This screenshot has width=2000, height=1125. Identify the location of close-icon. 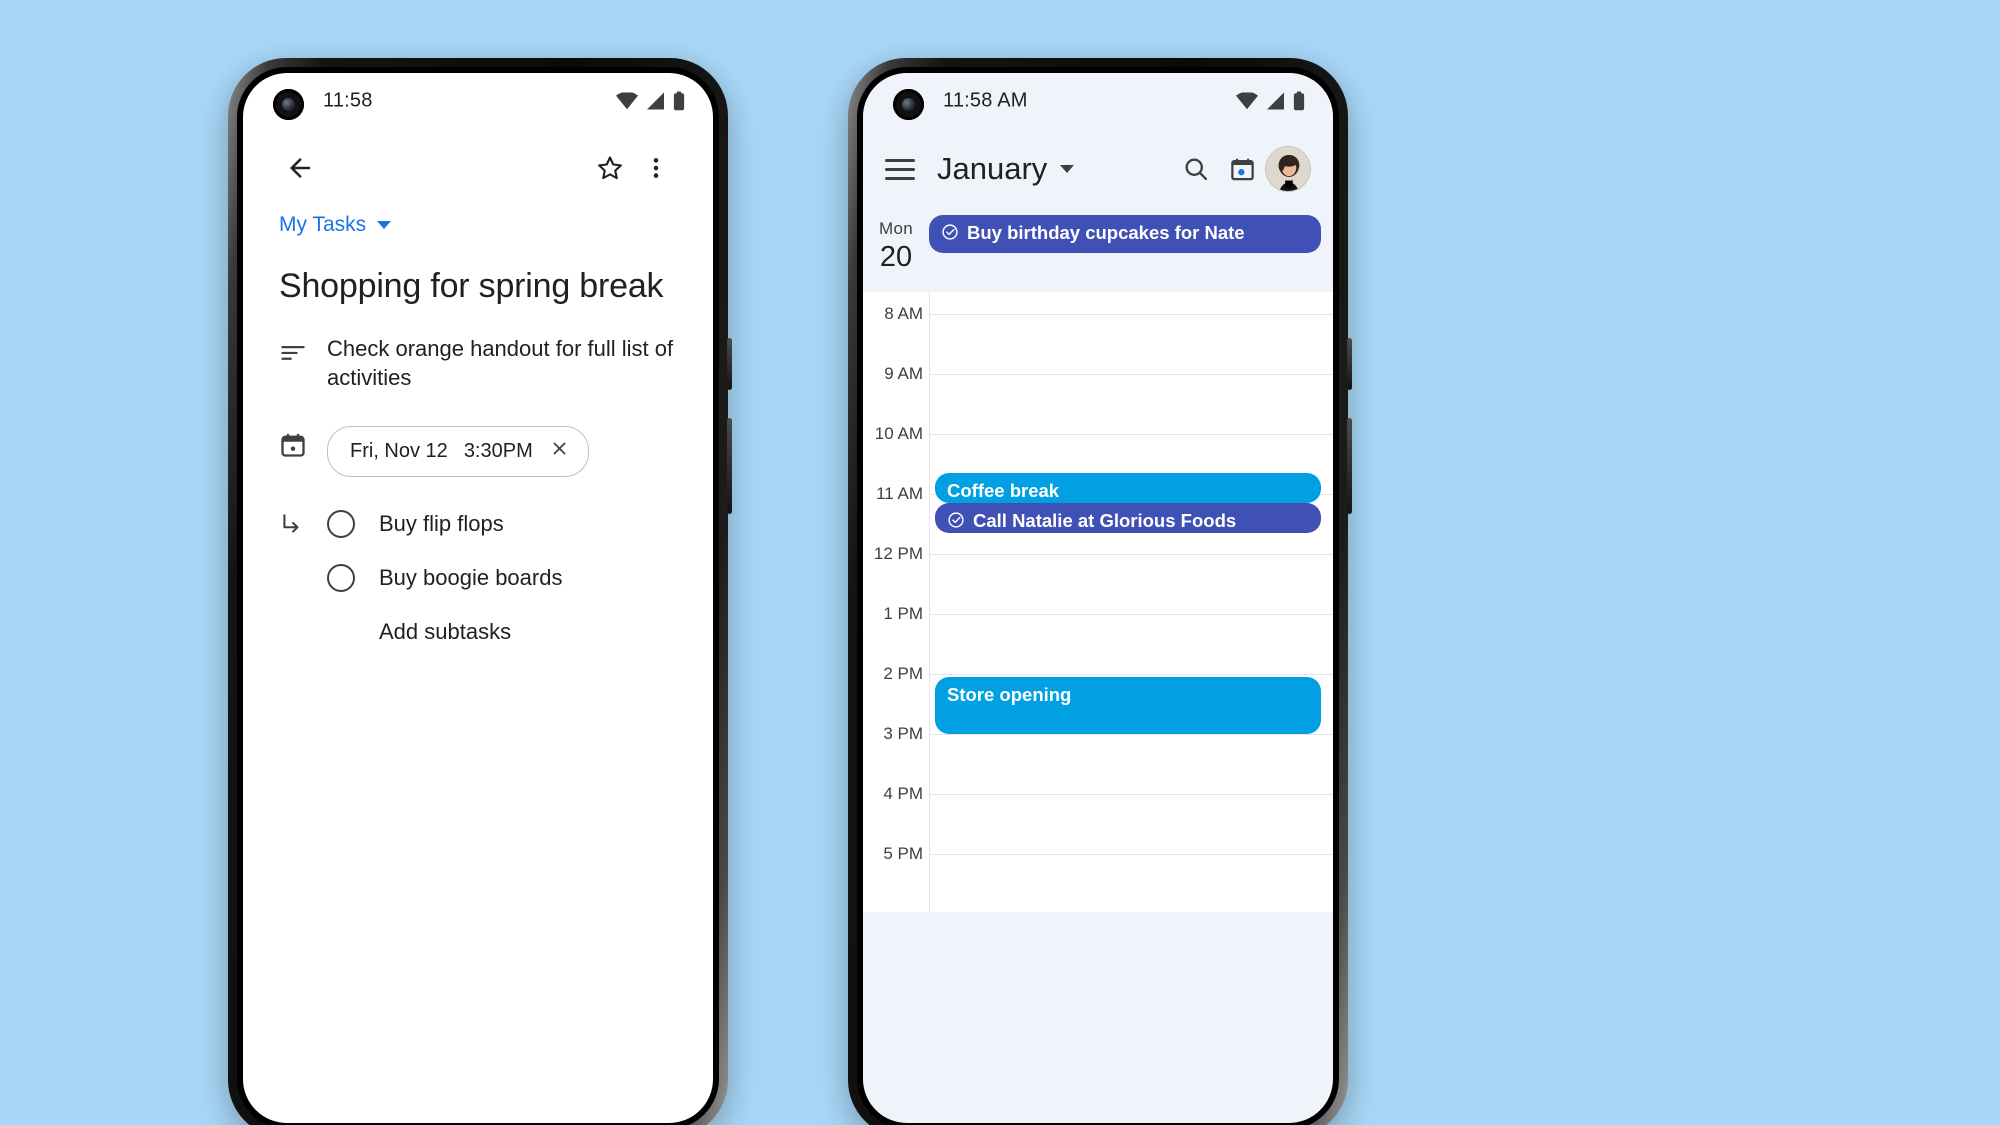
(559, 451).